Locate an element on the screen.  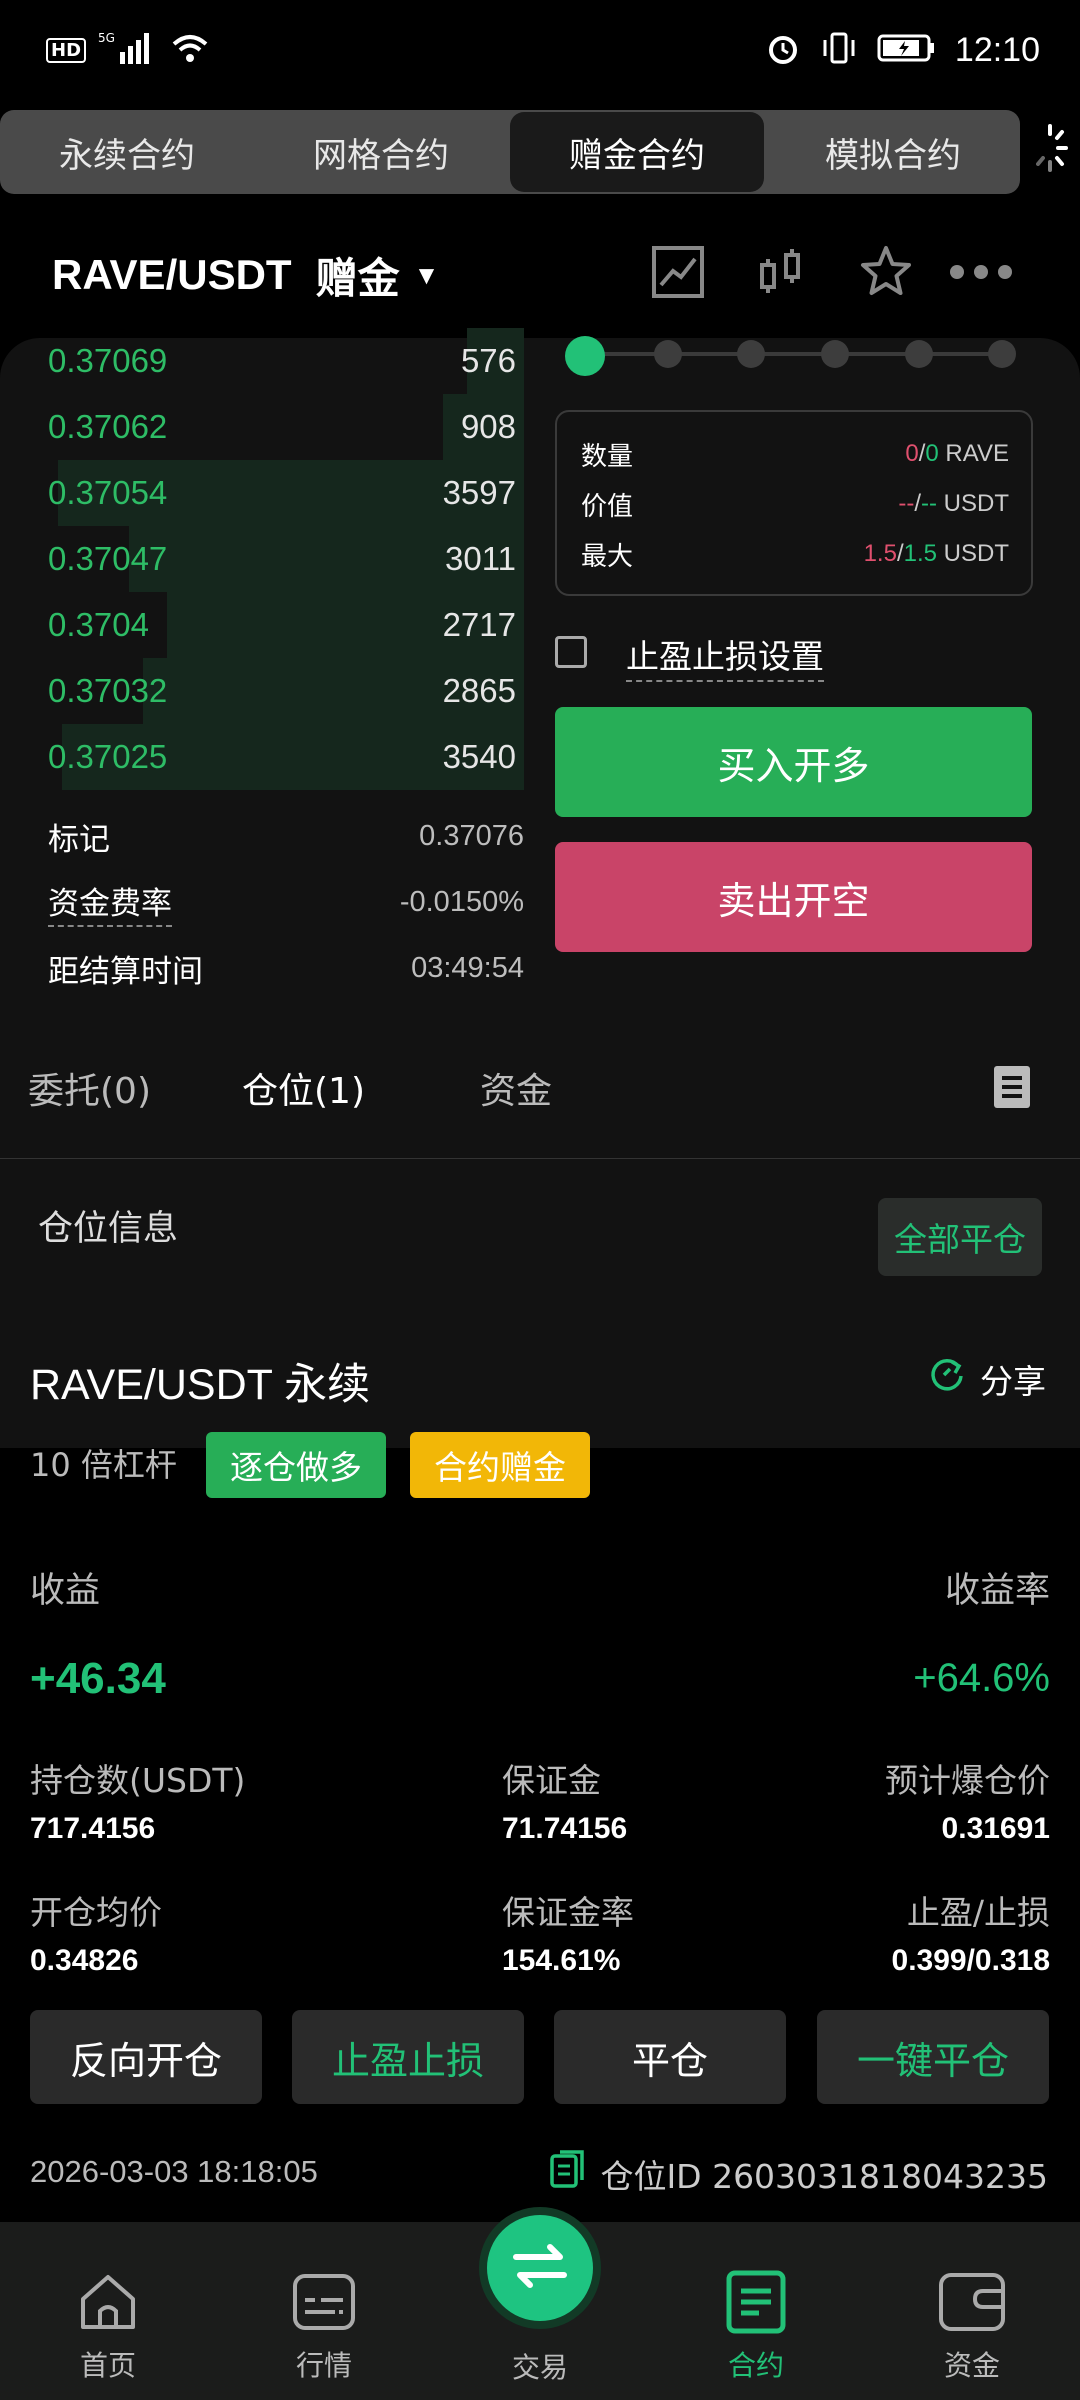
caret-down-icon: ▼ is located at coordinates (426, 274).